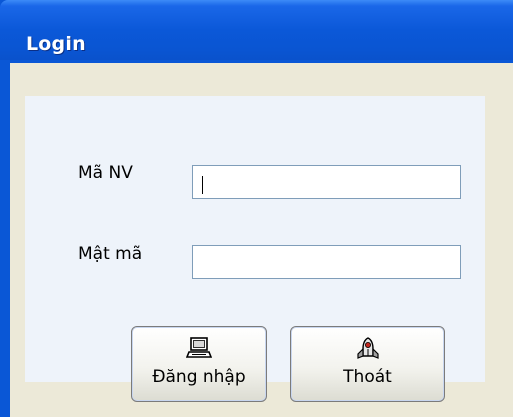 The height and width of the screenshot is (417, 513). What do you see at coordinates (199, 347) in the screenshot?
I see `computer-icon` at bounding box center [199, 347].